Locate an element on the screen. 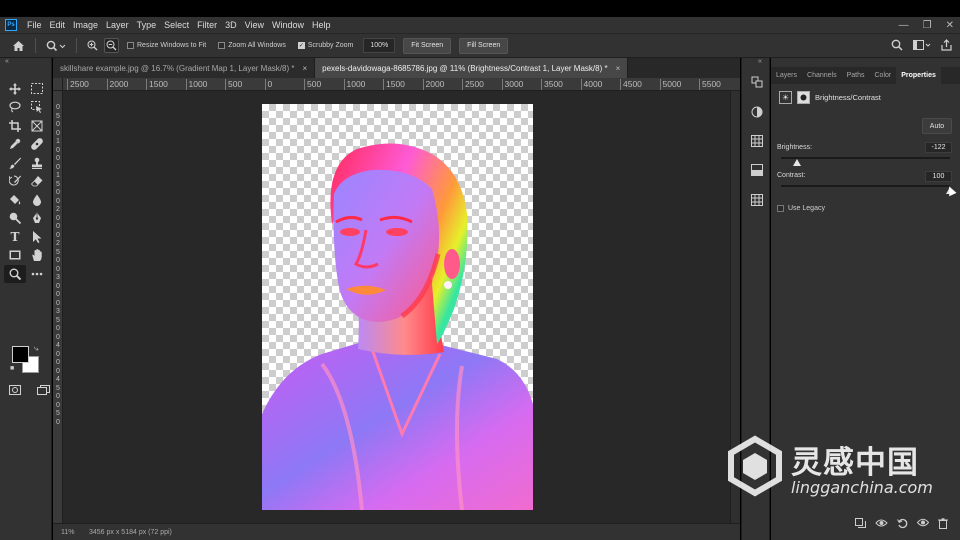 Image resolution: width=960 pixels, height=540 pixels. share-icon is located at coordinates (946, 46).